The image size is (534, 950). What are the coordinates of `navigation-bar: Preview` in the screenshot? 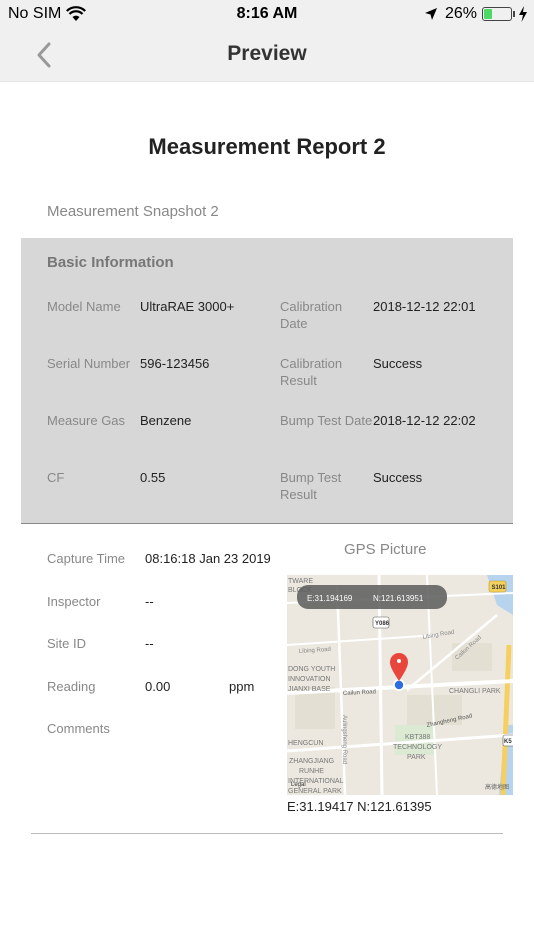 It's located at (267, 55).